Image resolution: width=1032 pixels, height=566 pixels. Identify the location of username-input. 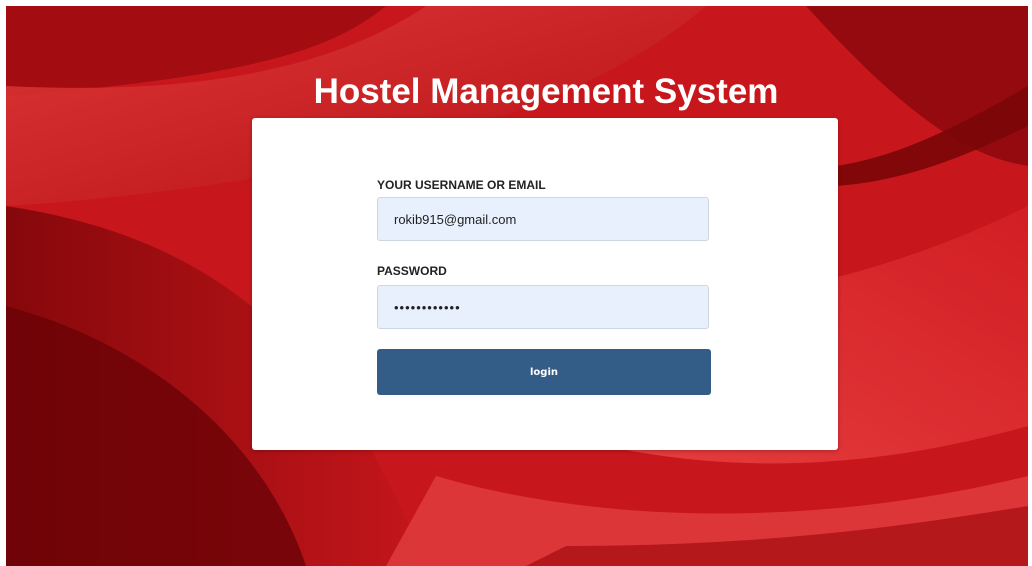
(543, 219).